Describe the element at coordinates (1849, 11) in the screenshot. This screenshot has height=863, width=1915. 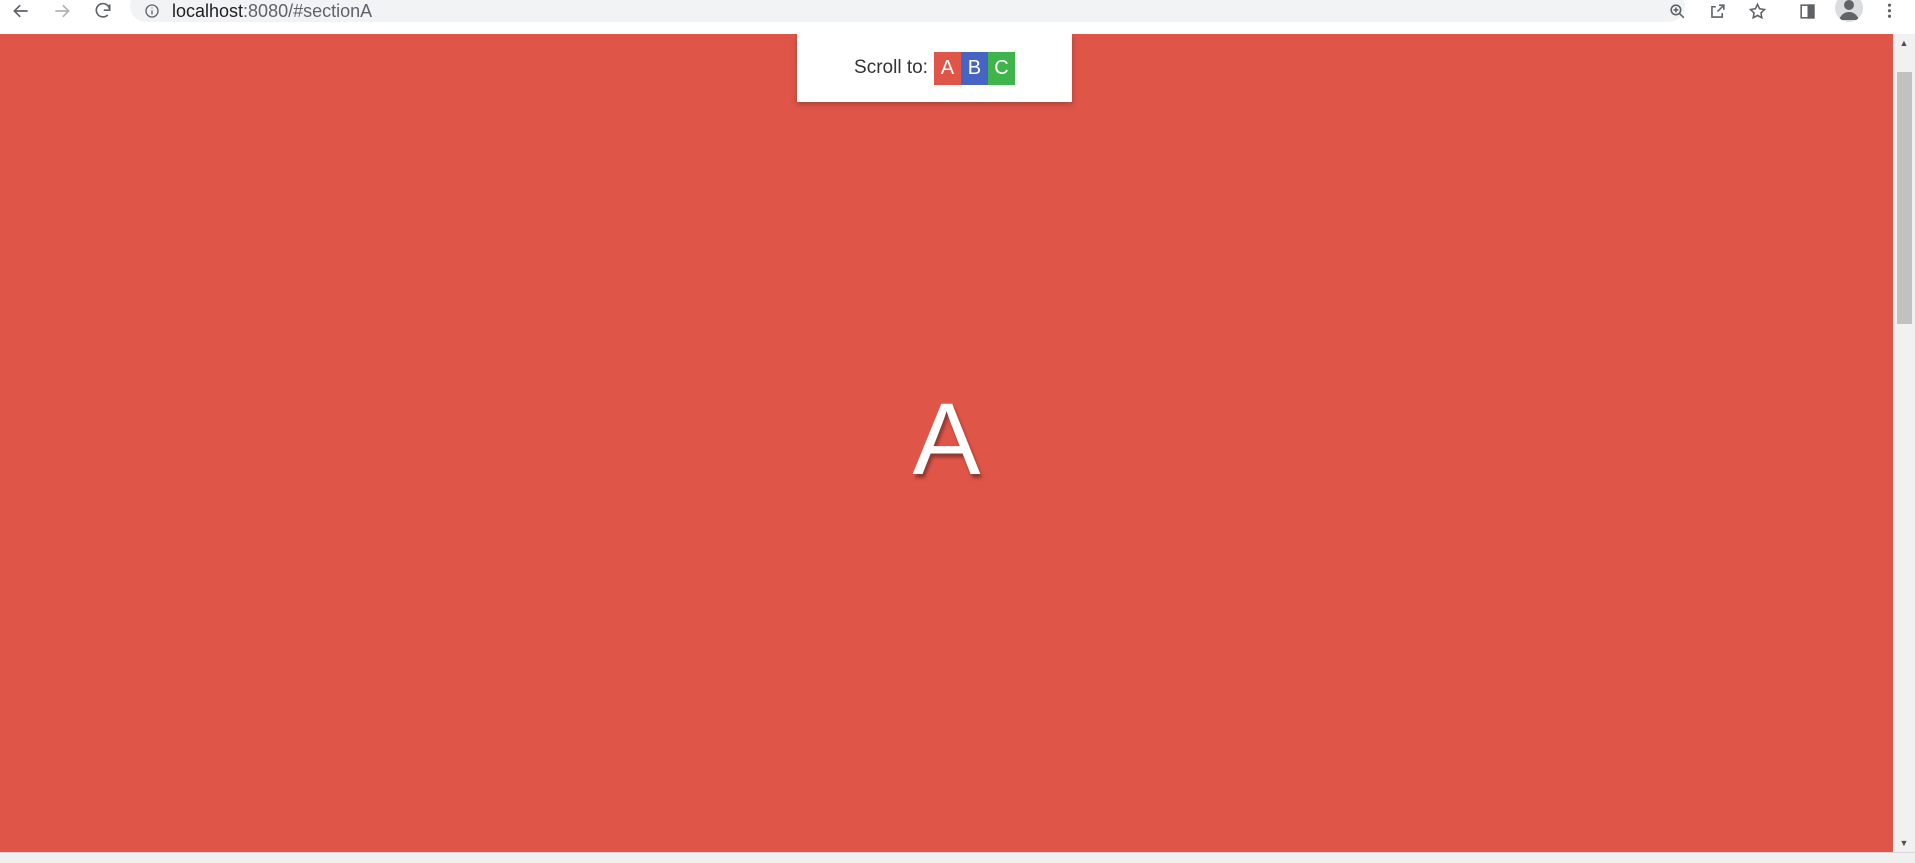
I see `profile-avatar-icon` at that location.